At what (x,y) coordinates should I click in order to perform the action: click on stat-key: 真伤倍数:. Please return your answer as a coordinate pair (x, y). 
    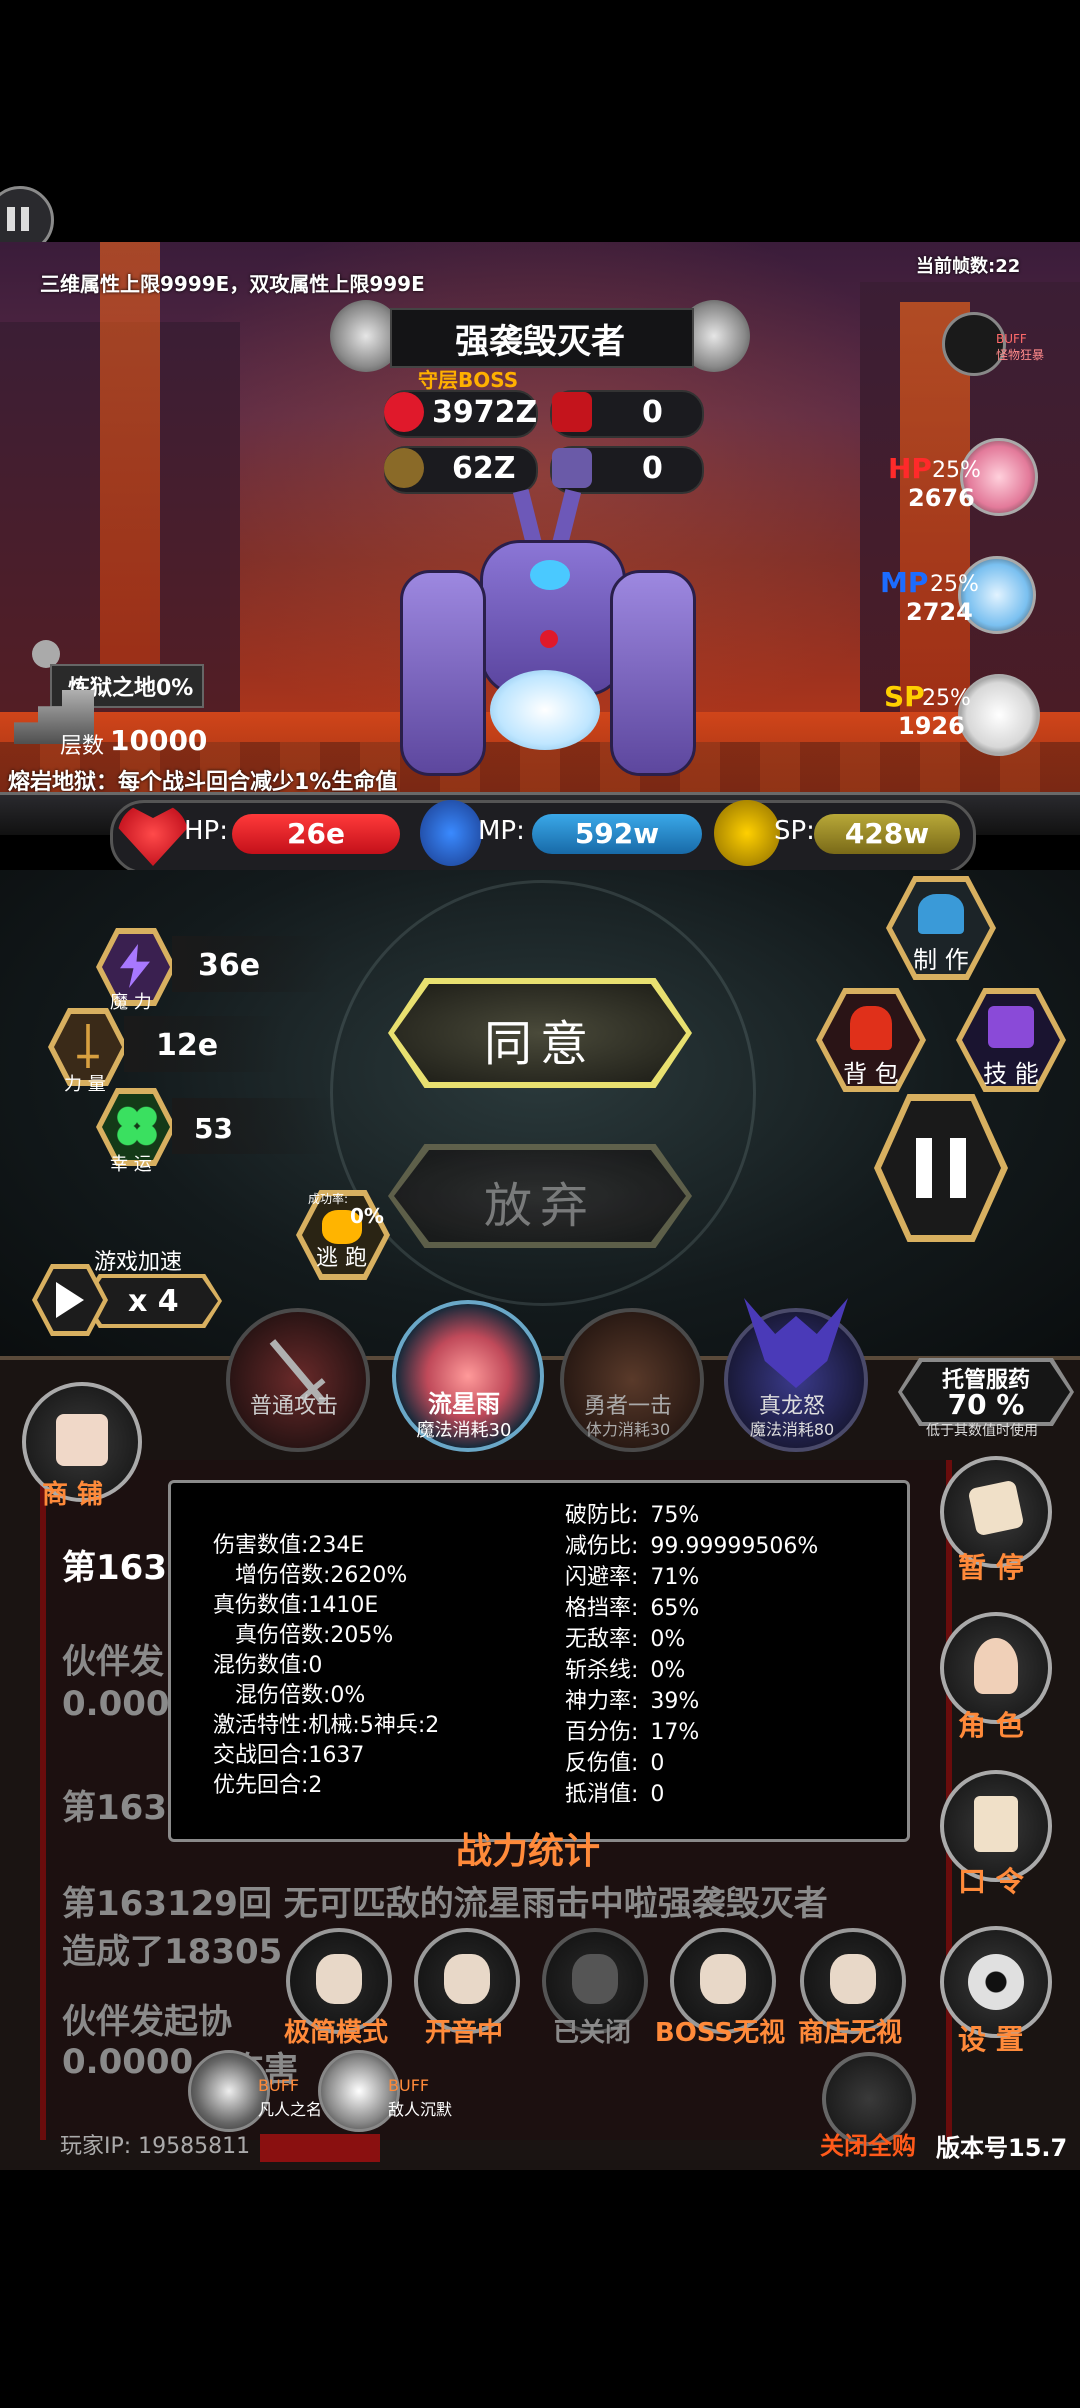
    Looking at the image, I should click on (283, 1635).